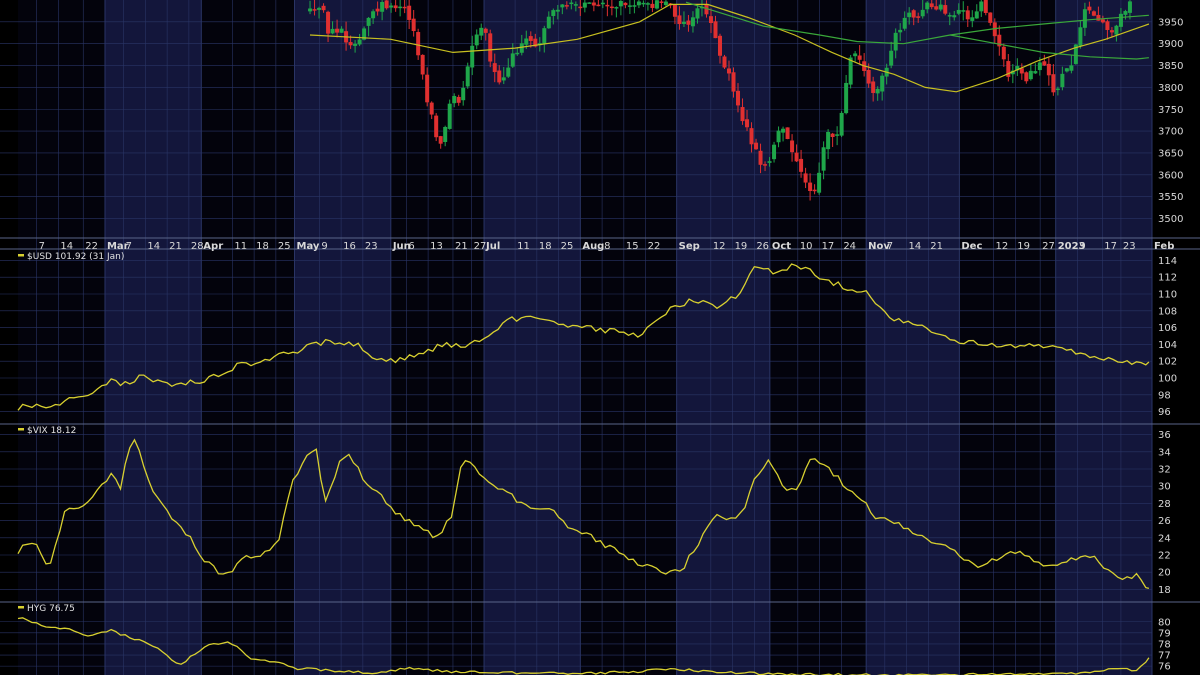 The height and width of the screenshot is (675, 1200). What do you see at coordinates (21, 429) in the screenshot?
I see `legend-swatch` at bounding box center [21, 429].